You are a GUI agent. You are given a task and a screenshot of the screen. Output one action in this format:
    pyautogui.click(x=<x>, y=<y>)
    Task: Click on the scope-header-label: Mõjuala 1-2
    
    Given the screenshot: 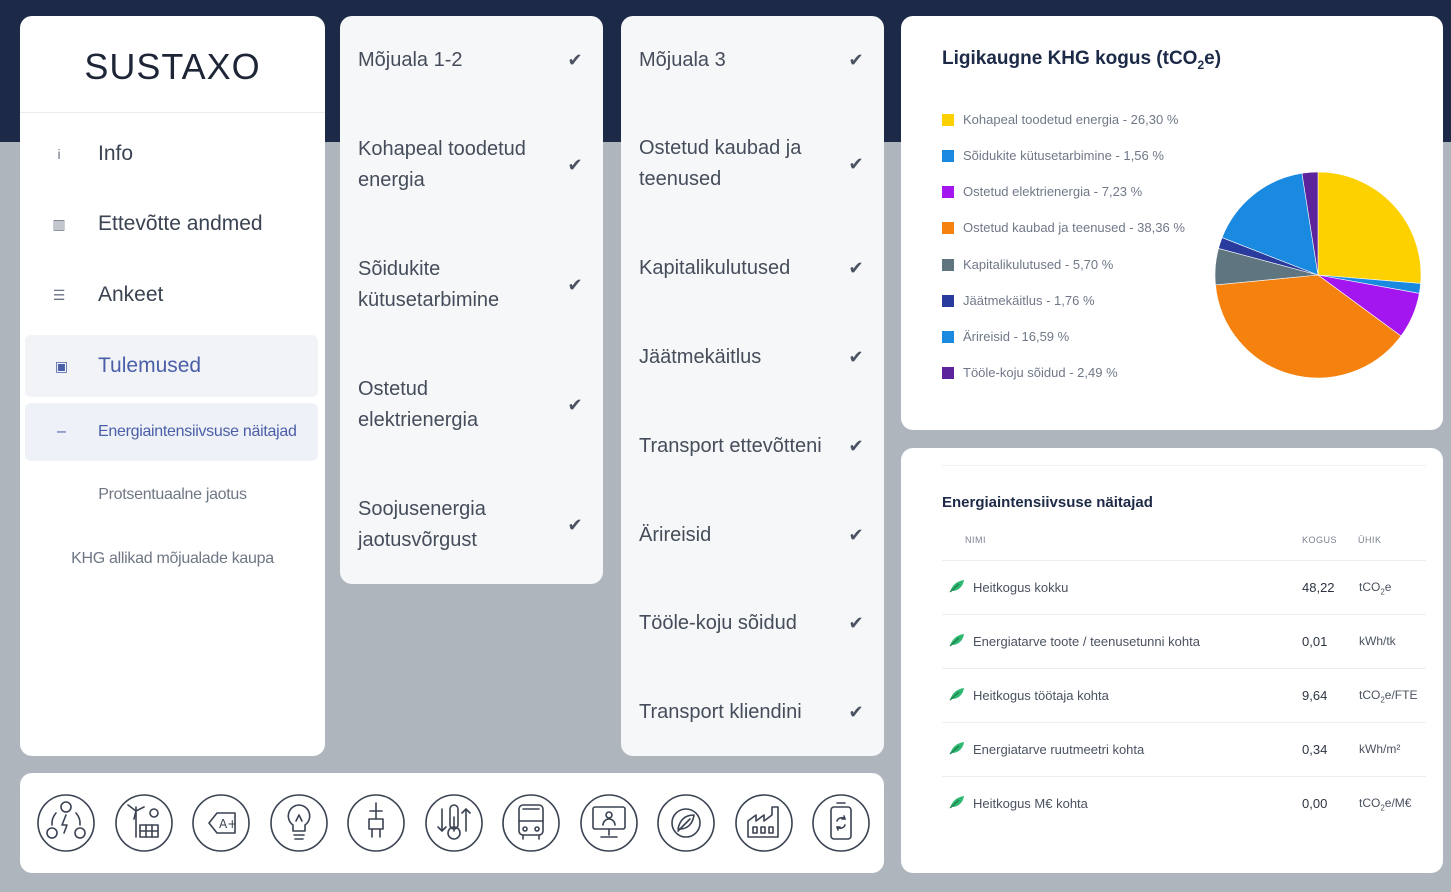 What is the action you would take?
    pyautogui.click(x=410, y=59)
    